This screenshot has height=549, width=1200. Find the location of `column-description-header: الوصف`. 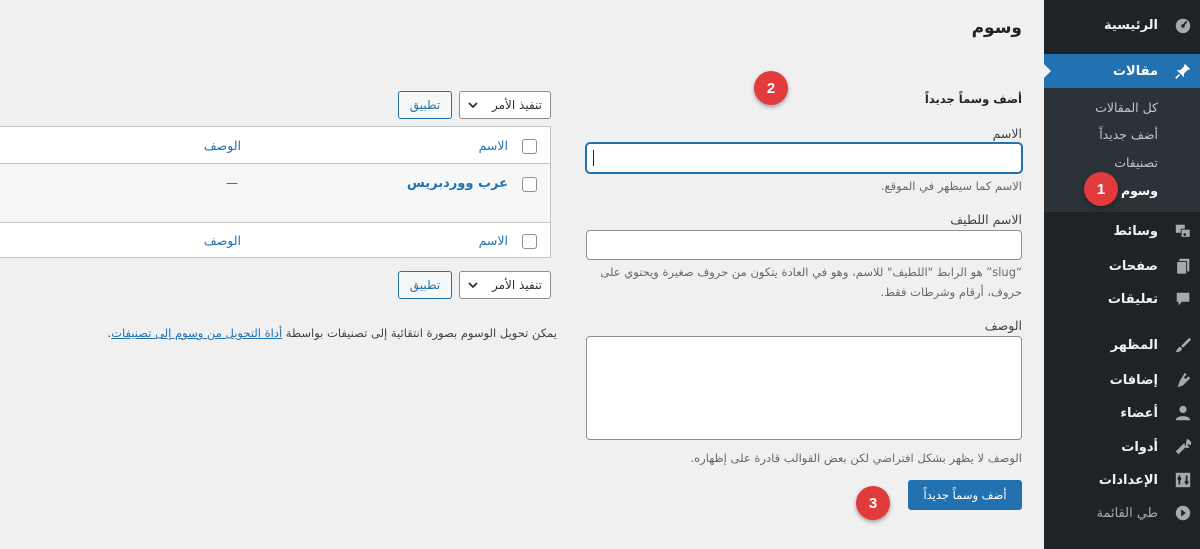

column-description-header: الوصف is located at coordinates (222, 145).